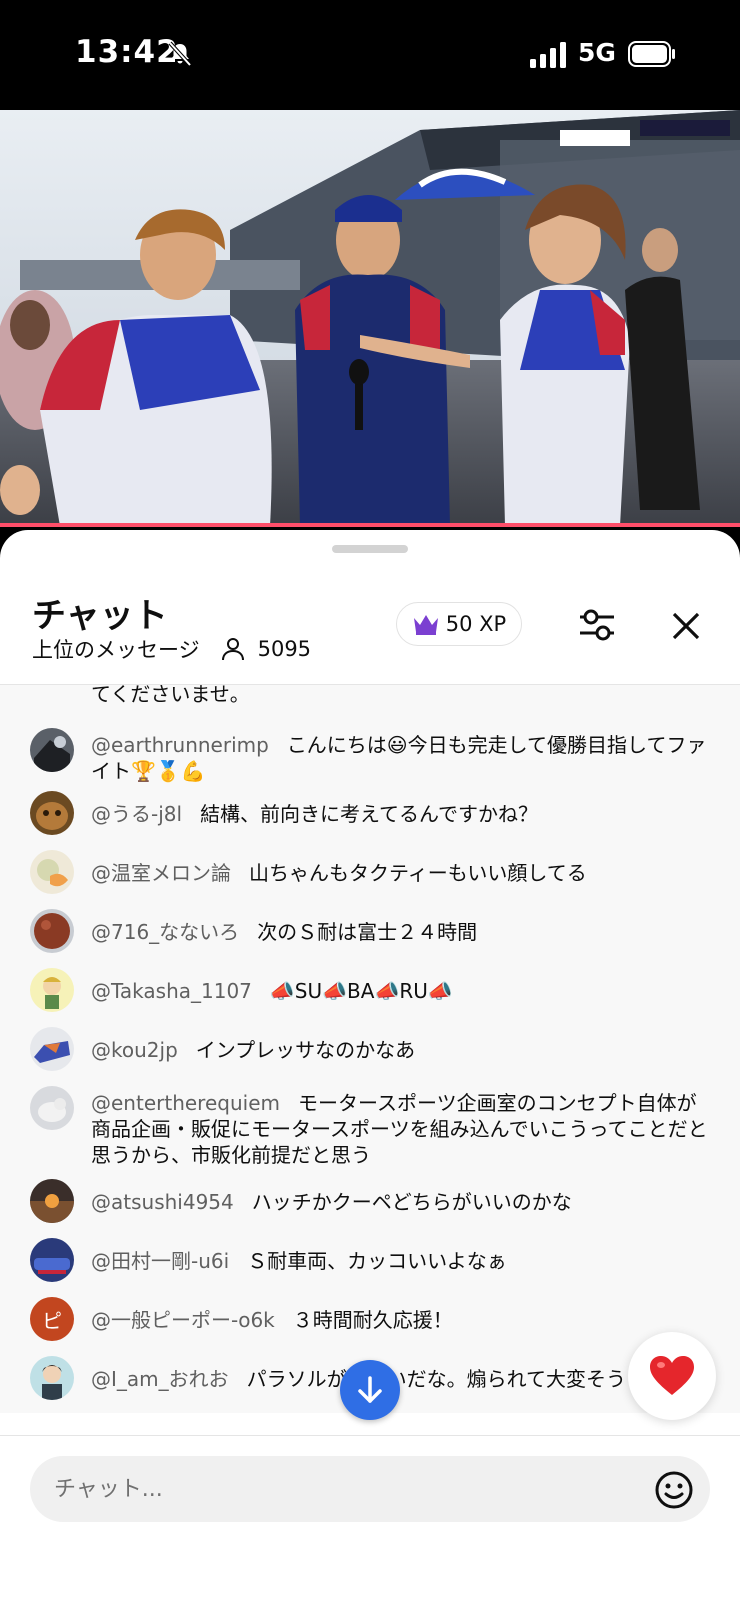  I want to click on chat-mode: 上位のメッセージ, so click(116, 649).